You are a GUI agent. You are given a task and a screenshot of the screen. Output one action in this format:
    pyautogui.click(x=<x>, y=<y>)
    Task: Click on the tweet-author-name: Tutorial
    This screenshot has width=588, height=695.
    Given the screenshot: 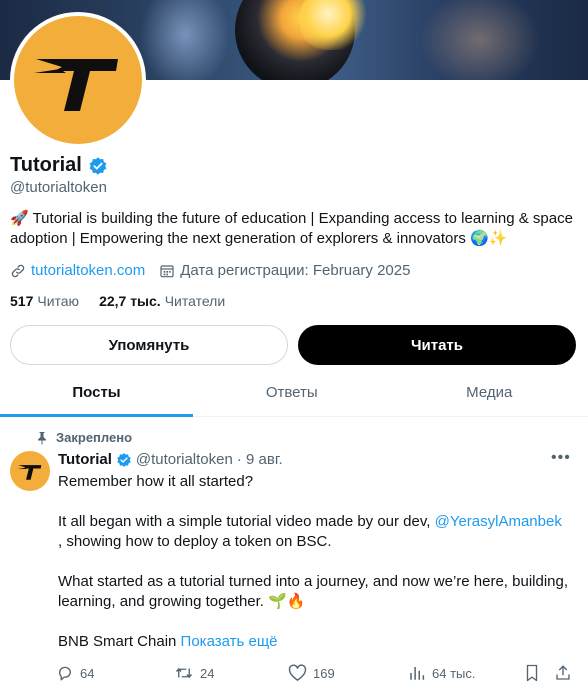 What is the action you would take?
    pyautogui.click(x=85, y=459)
    